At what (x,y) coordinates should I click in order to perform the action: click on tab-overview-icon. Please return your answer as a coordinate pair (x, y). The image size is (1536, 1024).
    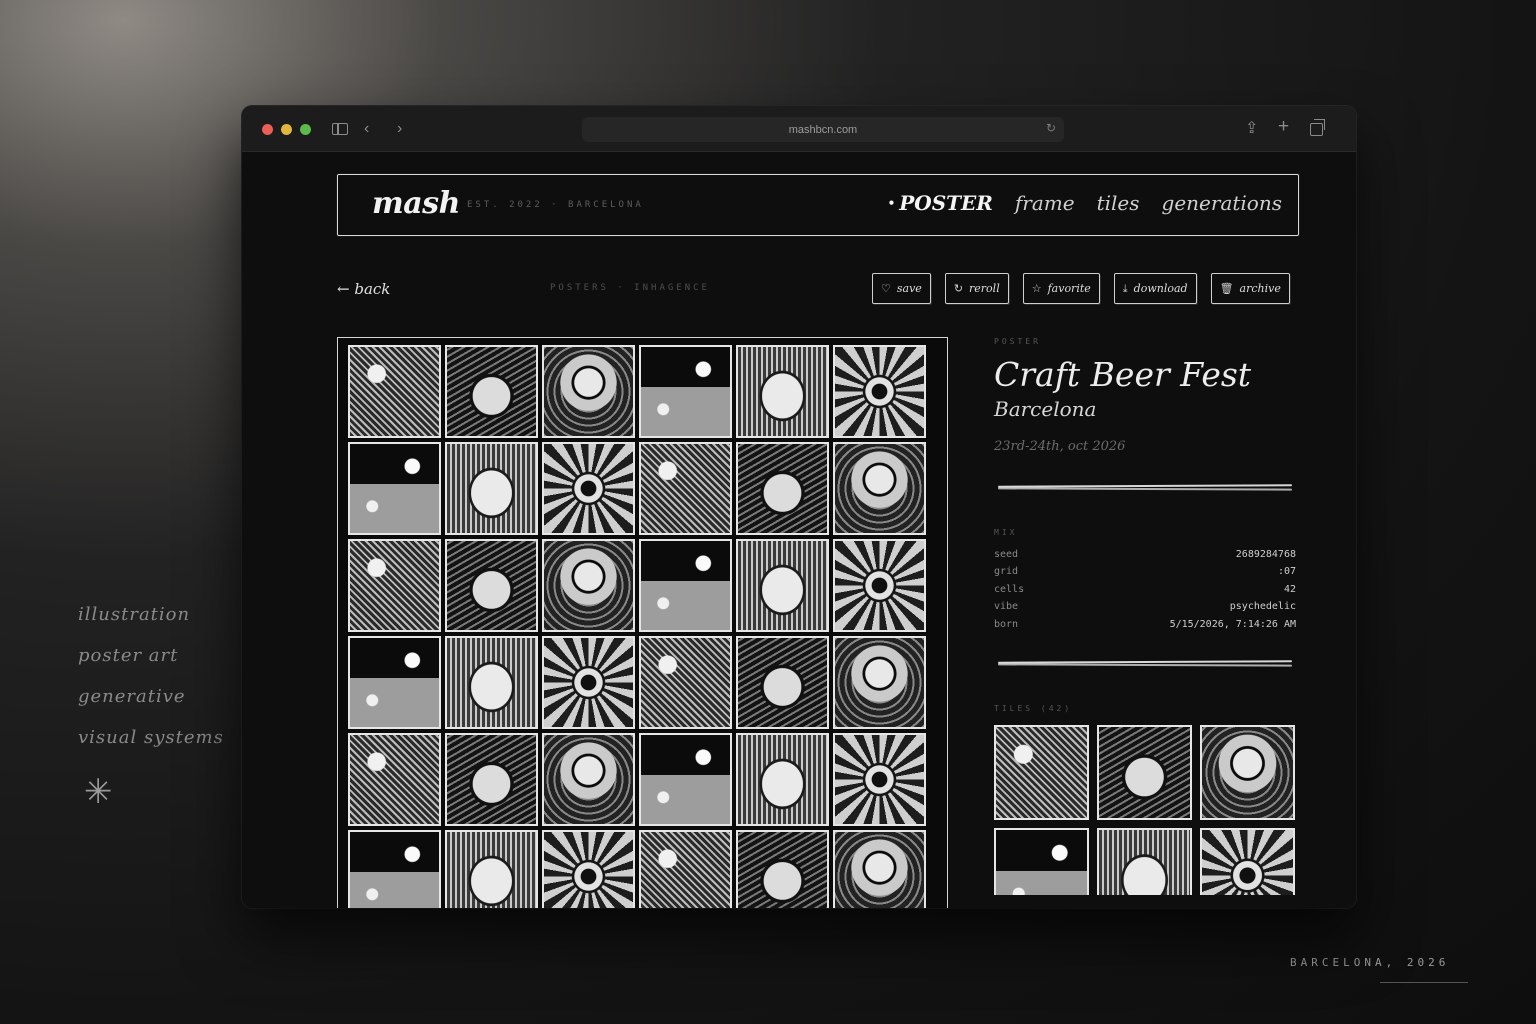
    Looking at the image, I should click on (1317, 127).